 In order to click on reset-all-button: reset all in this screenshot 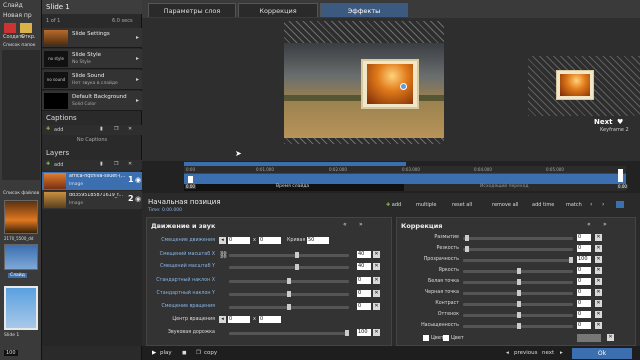, I will do `click(462, 205)`.